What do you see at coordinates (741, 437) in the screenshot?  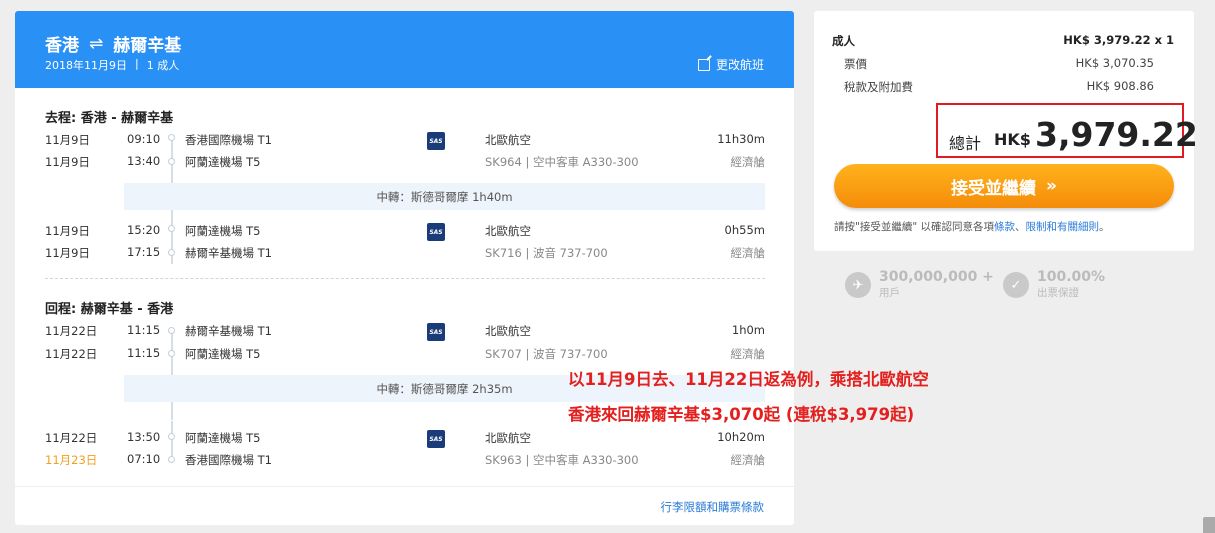 I see `flight-duration: 10h20m` at bounding box center [741, 437].